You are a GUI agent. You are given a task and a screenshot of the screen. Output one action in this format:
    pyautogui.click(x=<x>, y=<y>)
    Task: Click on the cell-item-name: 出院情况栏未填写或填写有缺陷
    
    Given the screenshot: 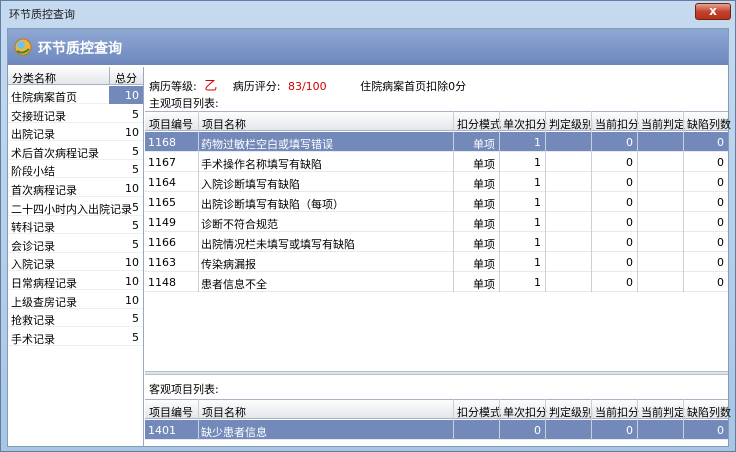 What is the action you would take?
    pyautogui.click(x=278, y=244)
    